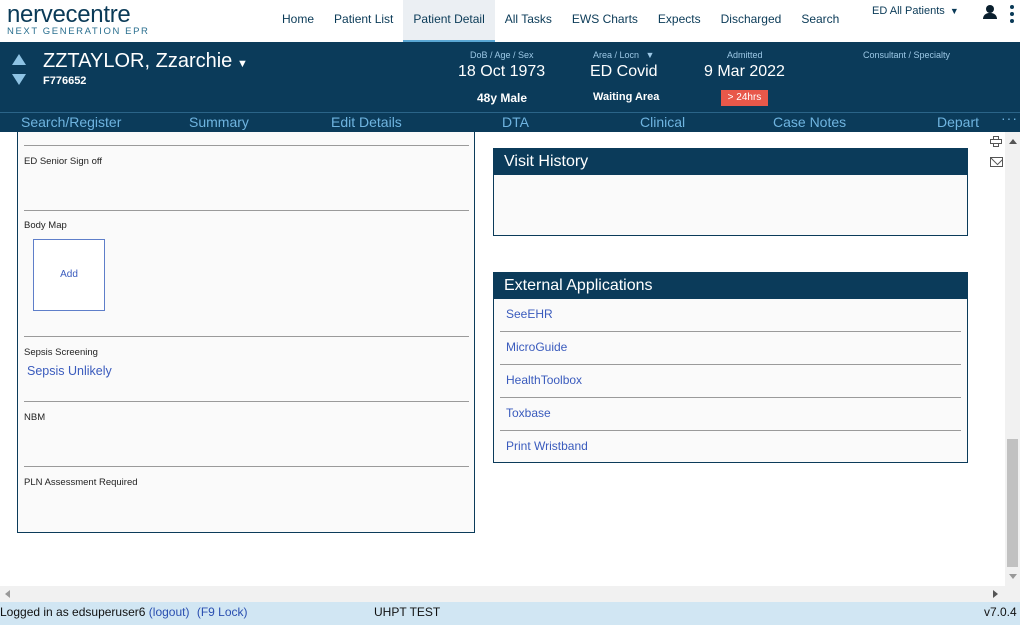 The image size is (1020, 625). Describe the element at coordinates (69, 15) in the screenshot. I see `logo-wordmark: nervecentre` at that location.